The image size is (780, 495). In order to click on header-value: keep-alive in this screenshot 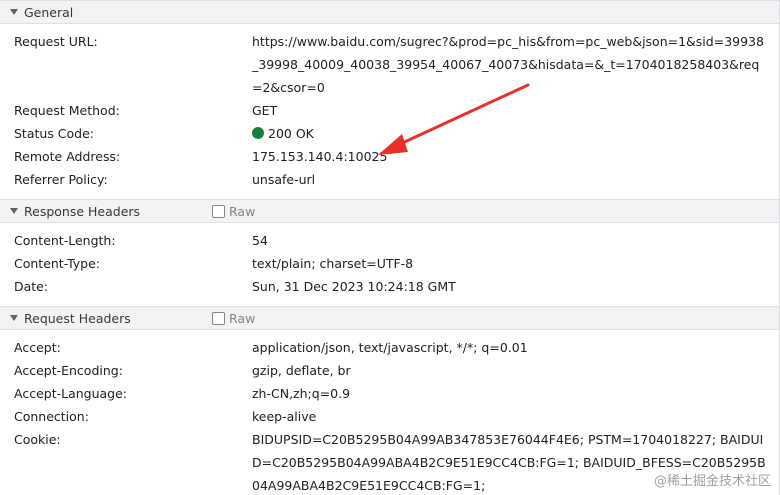, I will do `click(509, 416)`.